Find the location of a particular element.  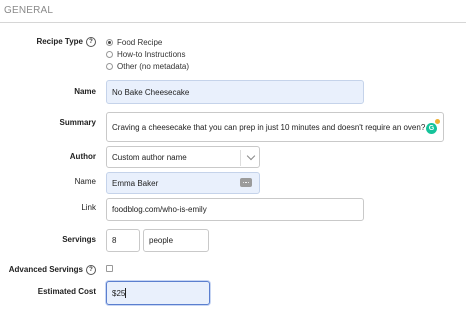

estimated-cost-label: Estimated Cost is located at coordinates (66, 291).